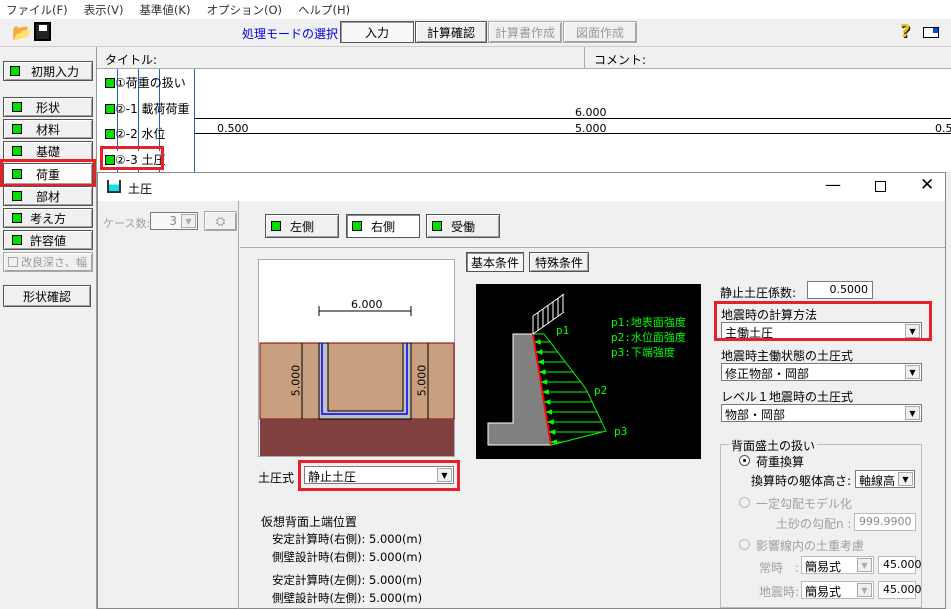 The image size is (951, 609). I want to click on row-label: 安定計算時(右側):, so click(319, 539).